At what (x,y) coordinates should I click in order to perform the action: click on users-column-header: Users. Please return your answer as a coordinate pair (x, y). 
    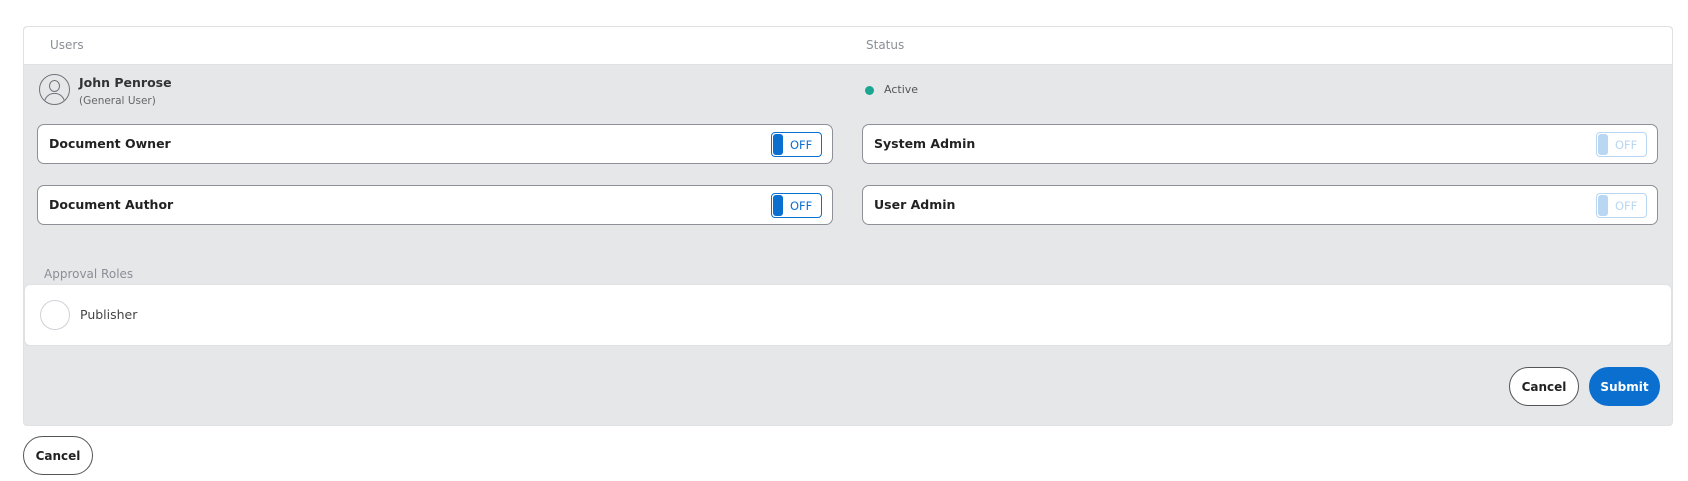
    Looking at the image, I should click on (67, 45).